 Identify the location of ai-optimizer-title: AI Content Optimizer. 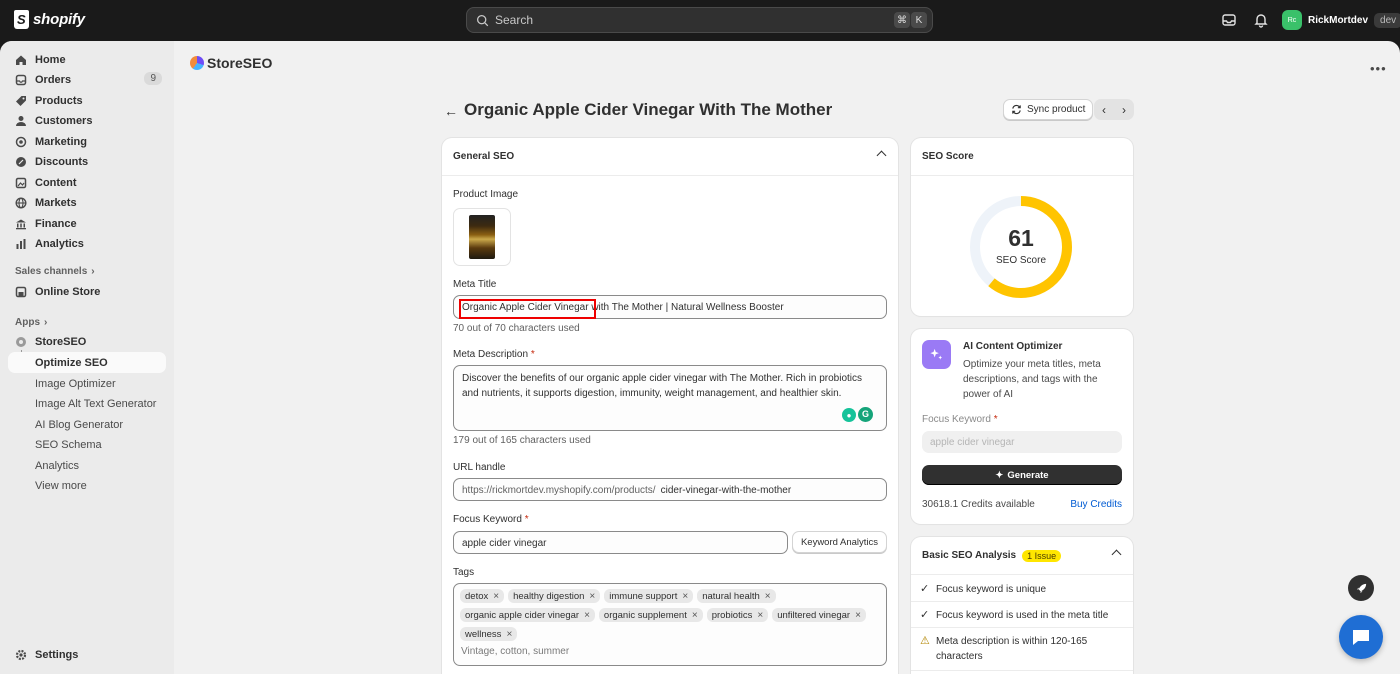
(1013, 346).